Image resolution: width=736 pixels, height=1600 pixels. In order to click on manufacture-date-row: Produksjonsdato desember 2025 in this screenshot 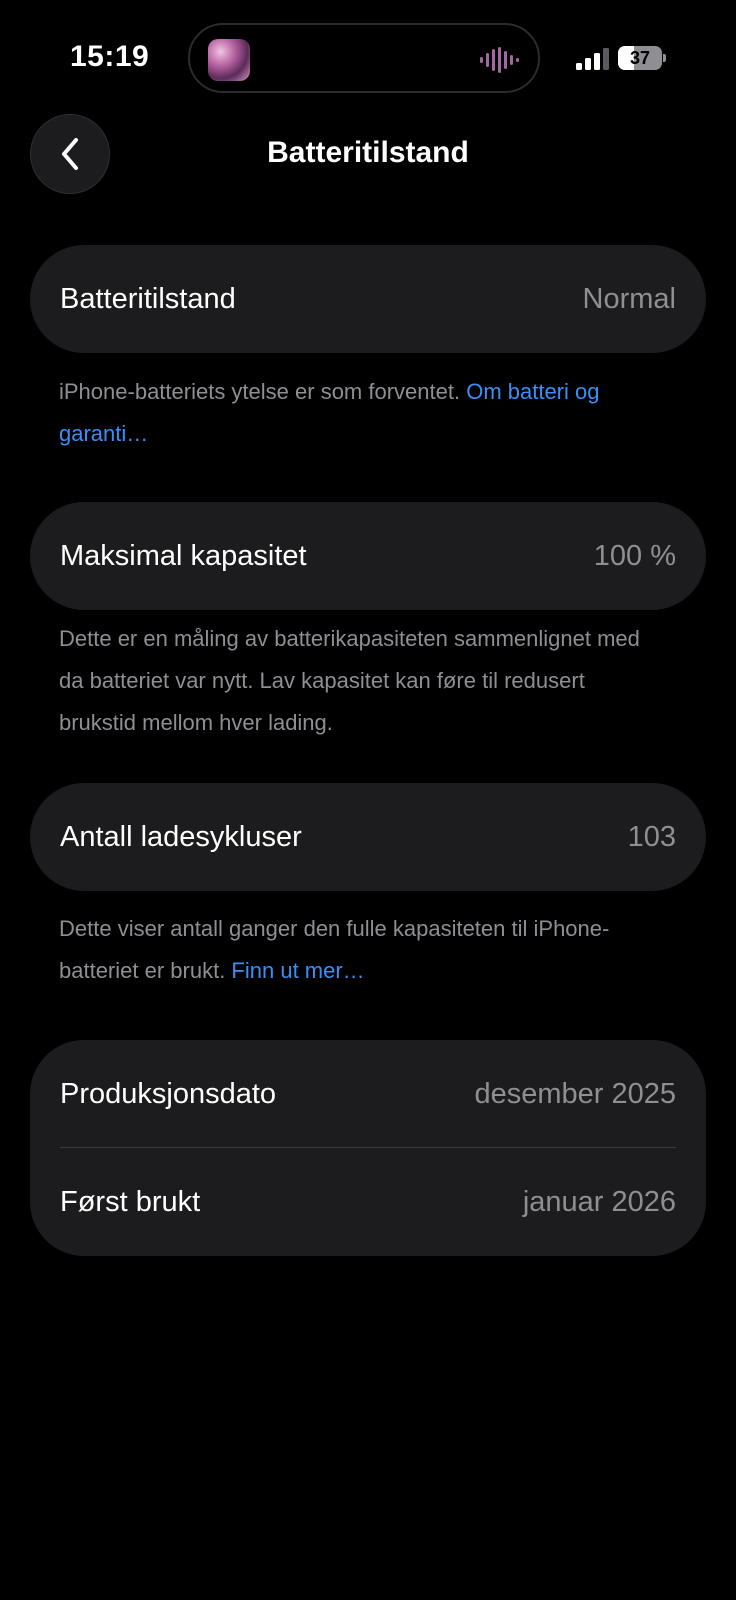, I will do `click(368, 1094)`.